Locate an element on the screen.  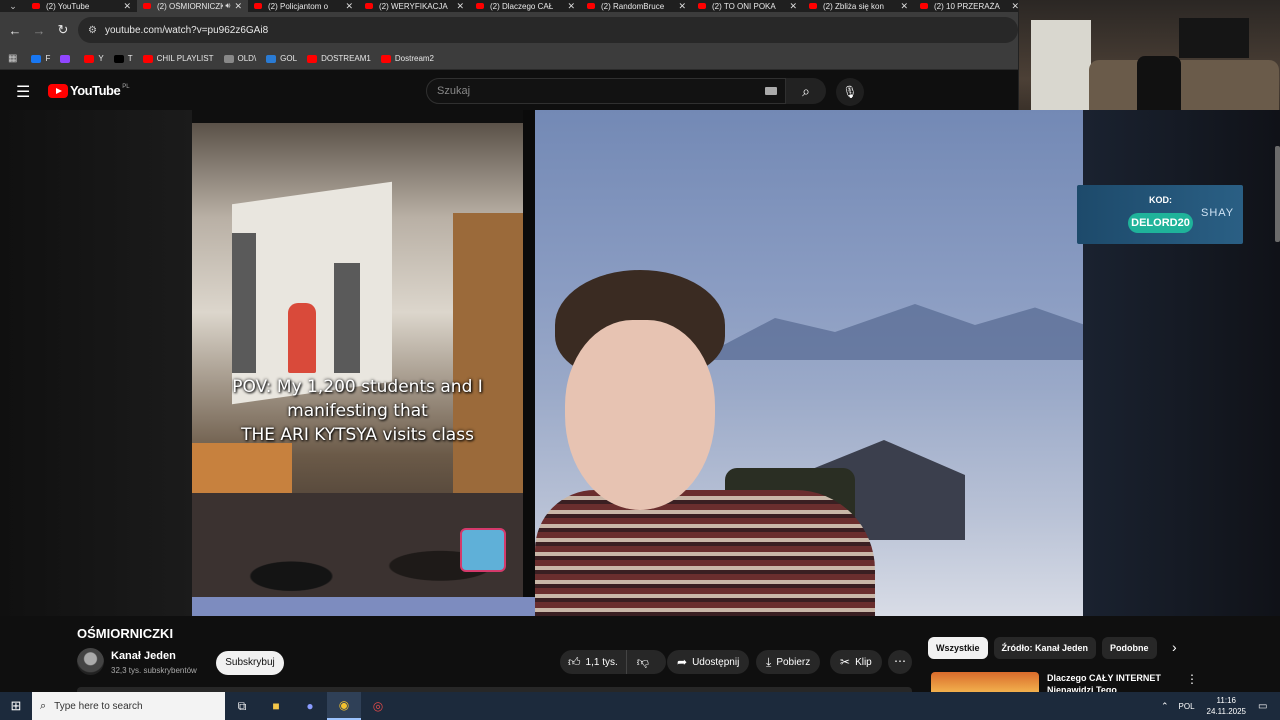
recommendation-thumbnail is located at coordinates (985, 682).